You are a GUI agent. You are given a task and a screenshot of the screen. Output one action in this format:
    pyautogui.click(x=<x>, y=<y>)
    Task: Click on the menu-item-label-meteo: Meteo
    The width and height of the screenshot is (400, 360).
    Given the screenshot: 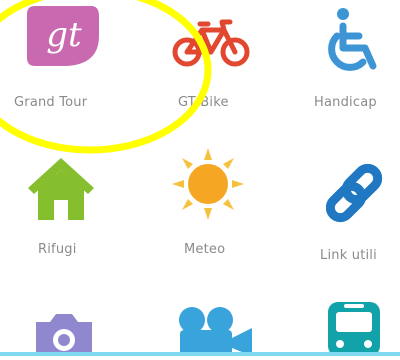 What is the action you would take?
    pyautogui.click(x=205, y=249)
    